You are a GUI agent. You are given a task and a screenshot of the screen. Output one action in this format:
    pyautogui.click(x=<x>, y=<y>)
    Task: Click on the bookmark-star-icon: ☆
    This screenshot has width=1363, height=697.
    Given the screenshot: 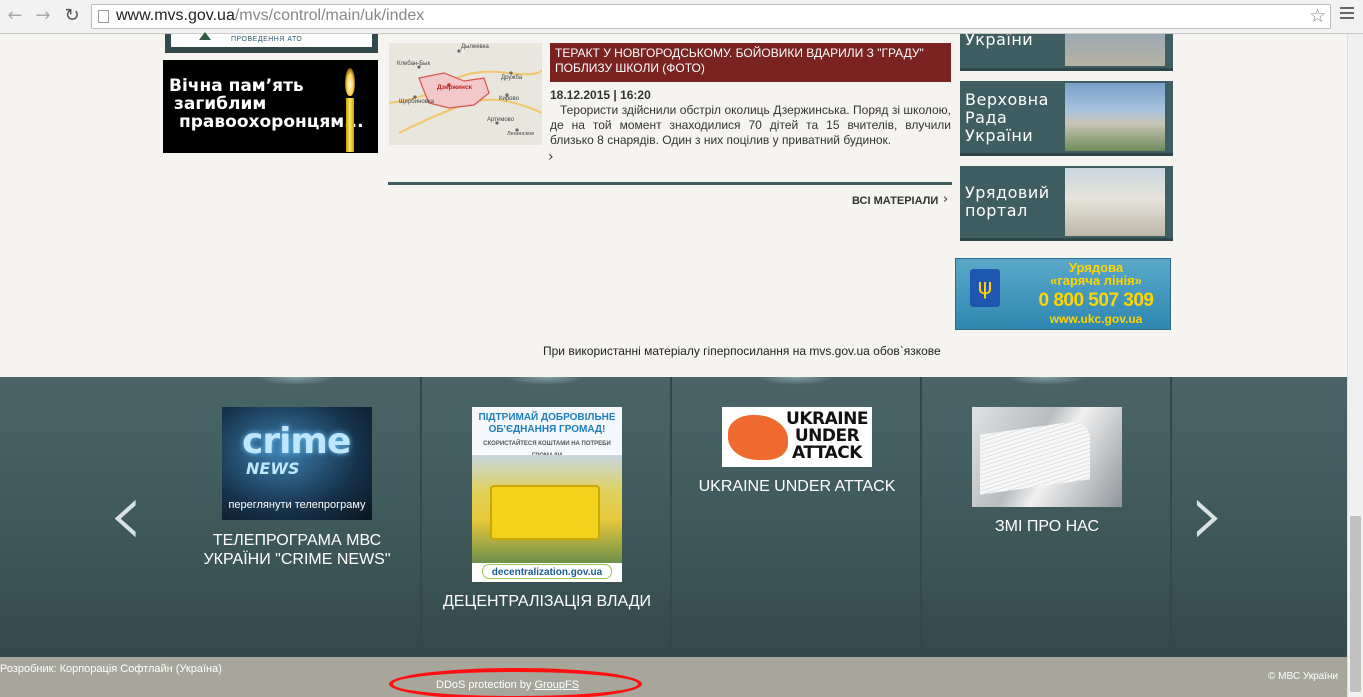 What is the action you would take?
    pyautogui.click(x=1317, y=16)
    